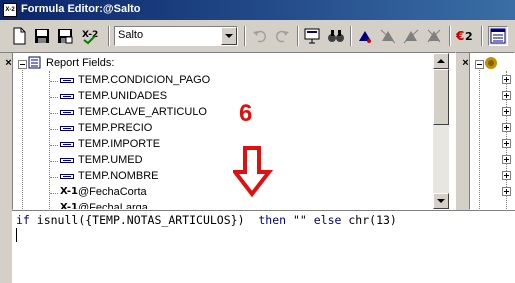 This screenshot has height=283, width=515. Describe the element at coordinates (81, 9) in the screenshot. I see `window-title: Formula Editor:@Salto` at that location.